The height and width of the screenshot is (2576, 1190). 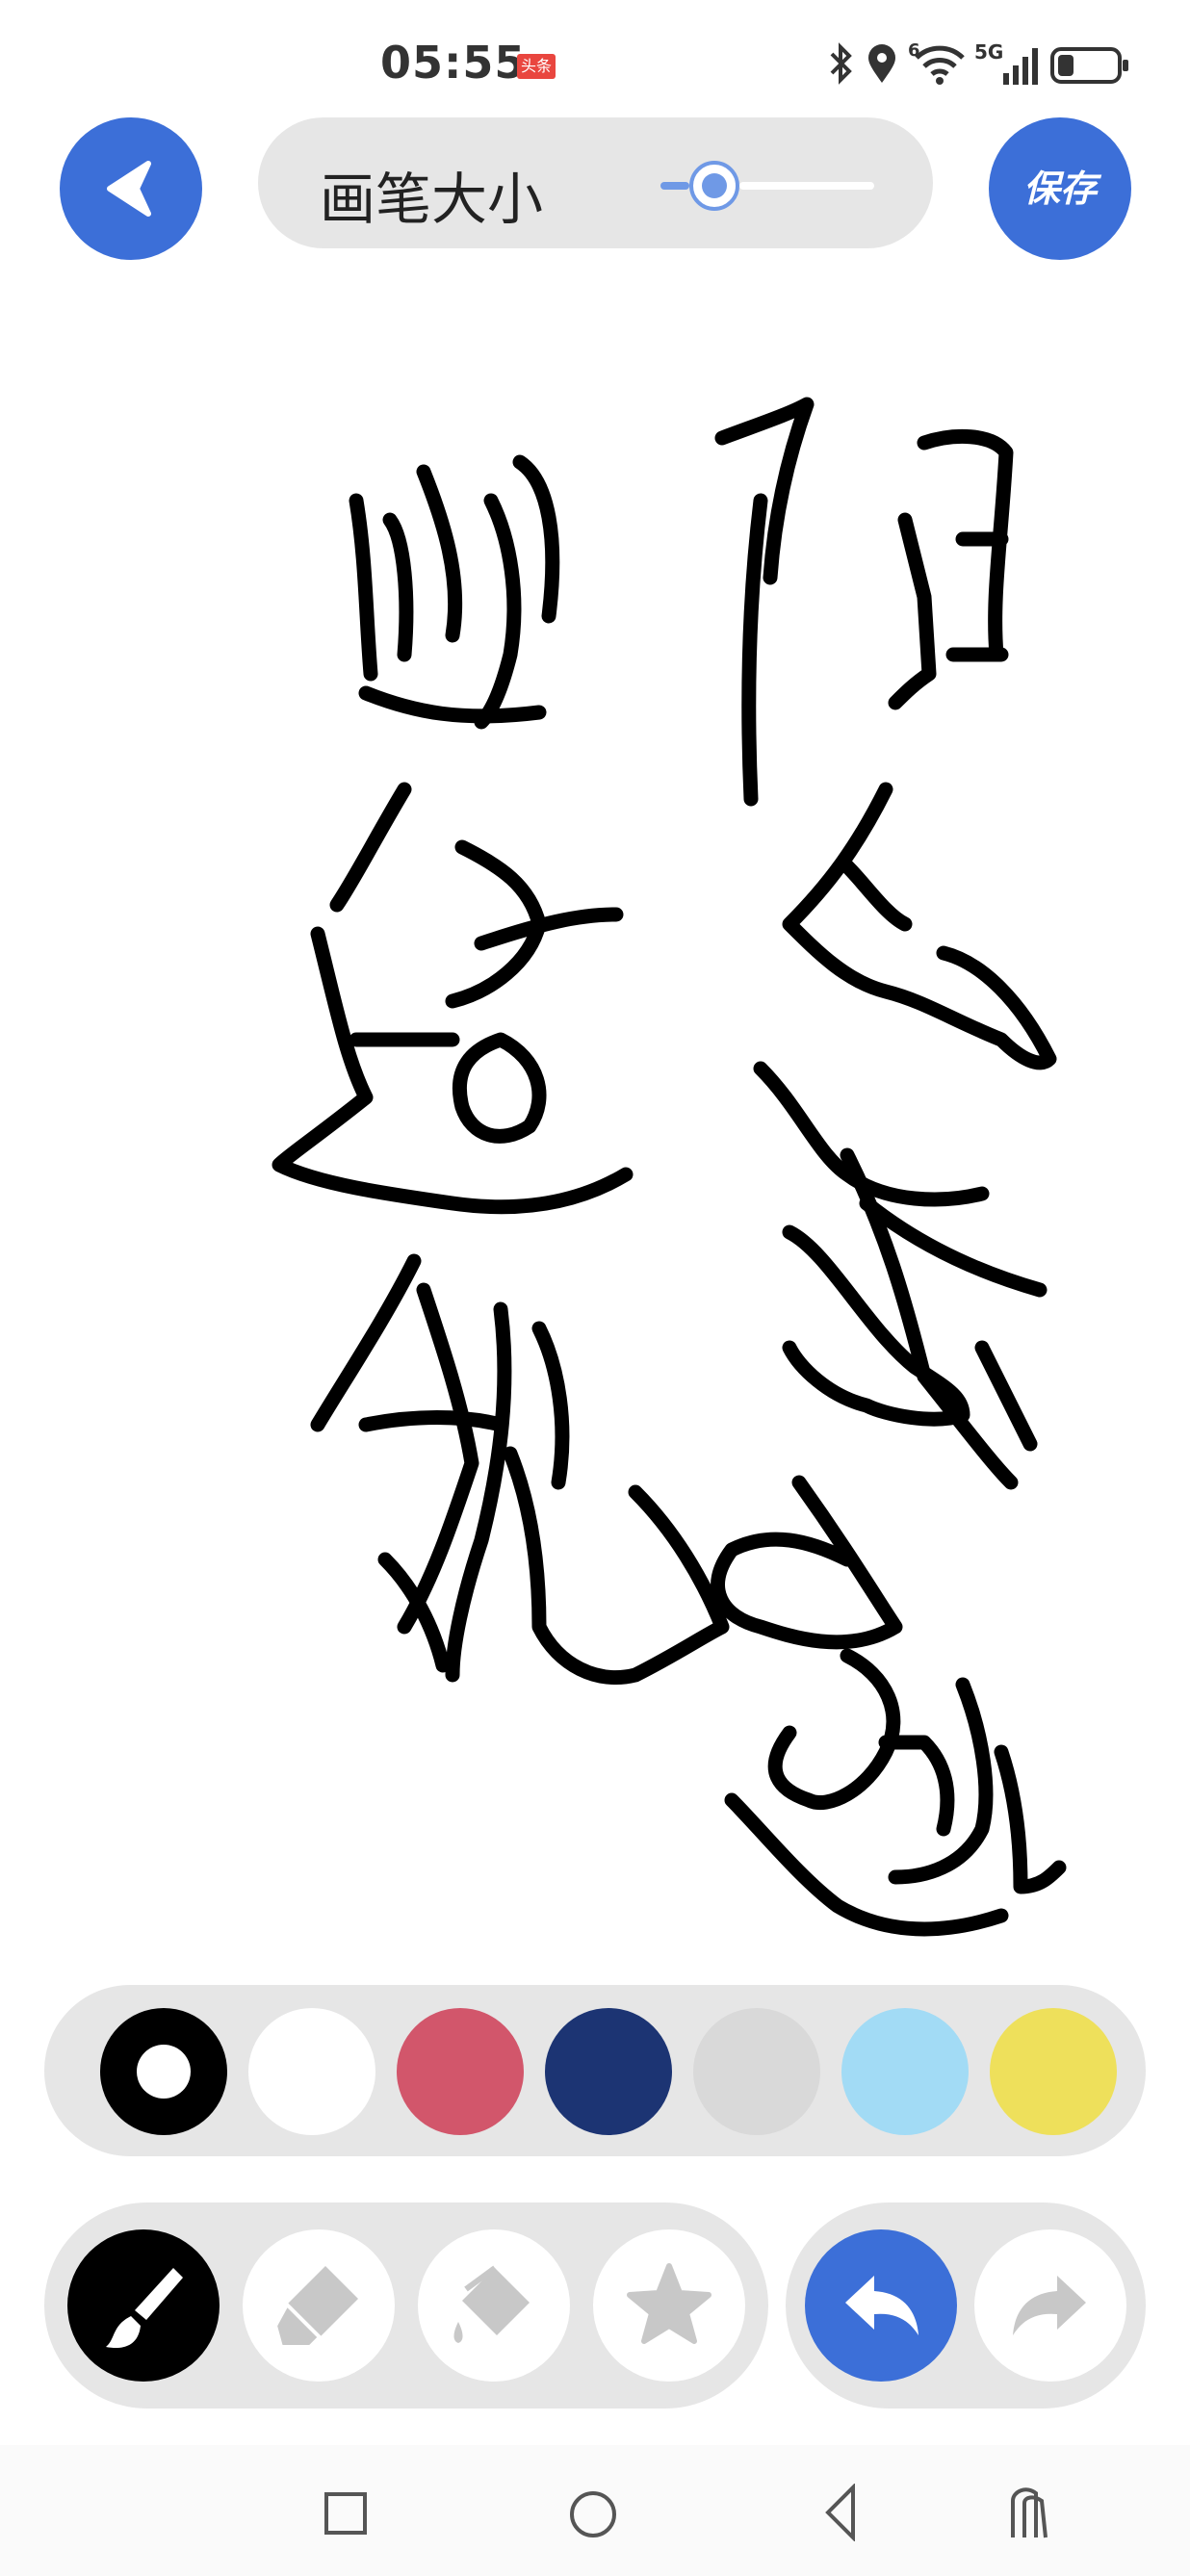 What do you see at coordinates (989, 52) in the screenshot?
I see `network-type: 5G` at bounding box center [989, 52].